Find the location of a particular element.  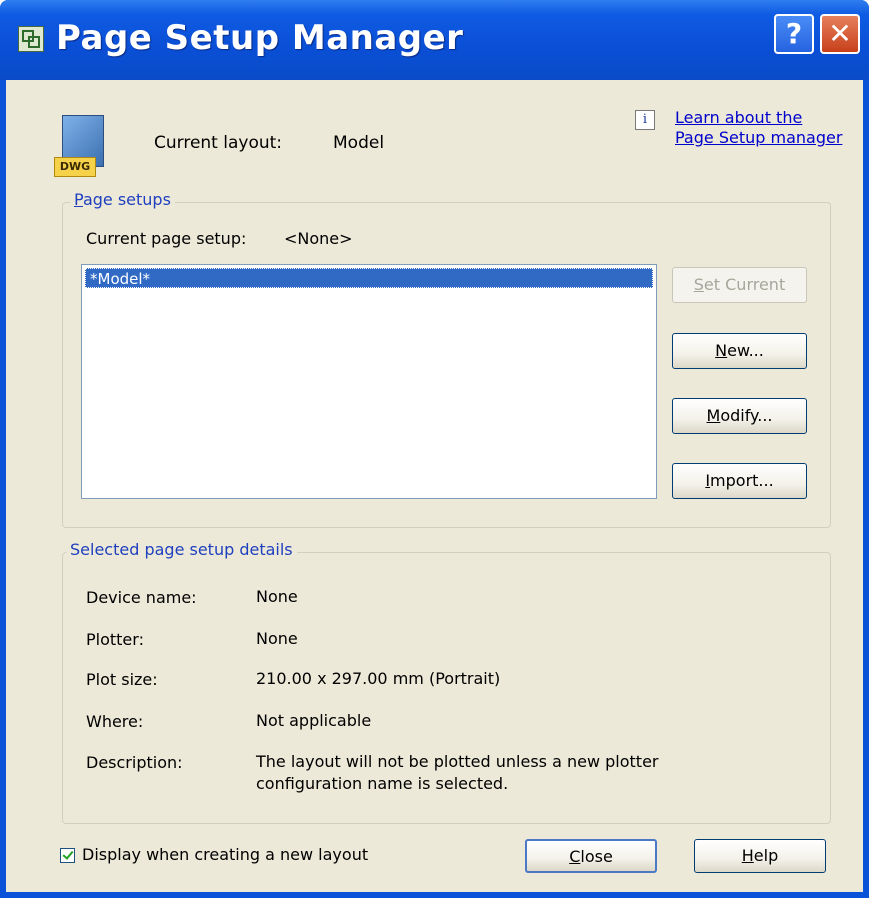

device-name-label: Device name: is located at coordinates (141, 597).